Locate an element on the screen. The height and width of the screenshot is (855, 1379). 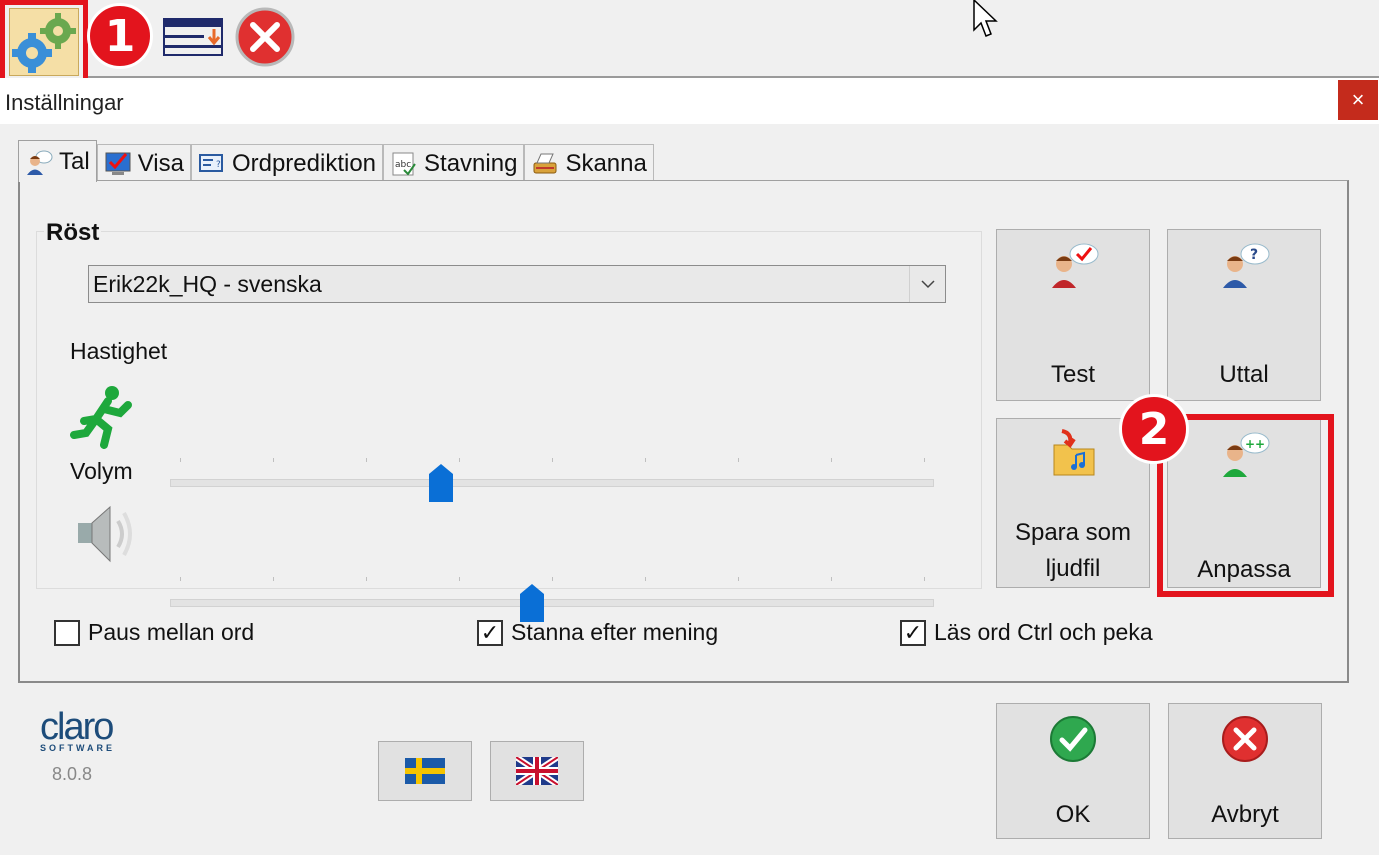
red-close-icon is located at coordinates (265, 37).